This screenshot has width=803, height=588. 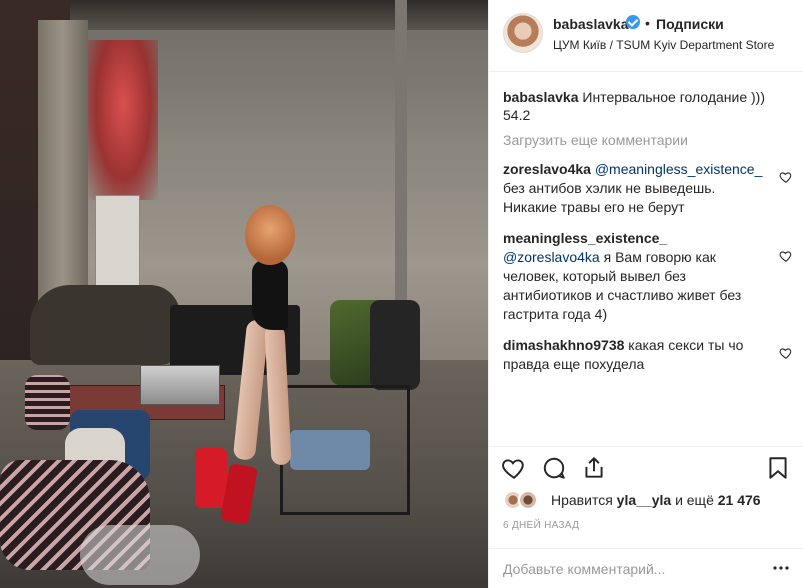 I want to click on follow-button: Подписки, so click(x=690, y=24).